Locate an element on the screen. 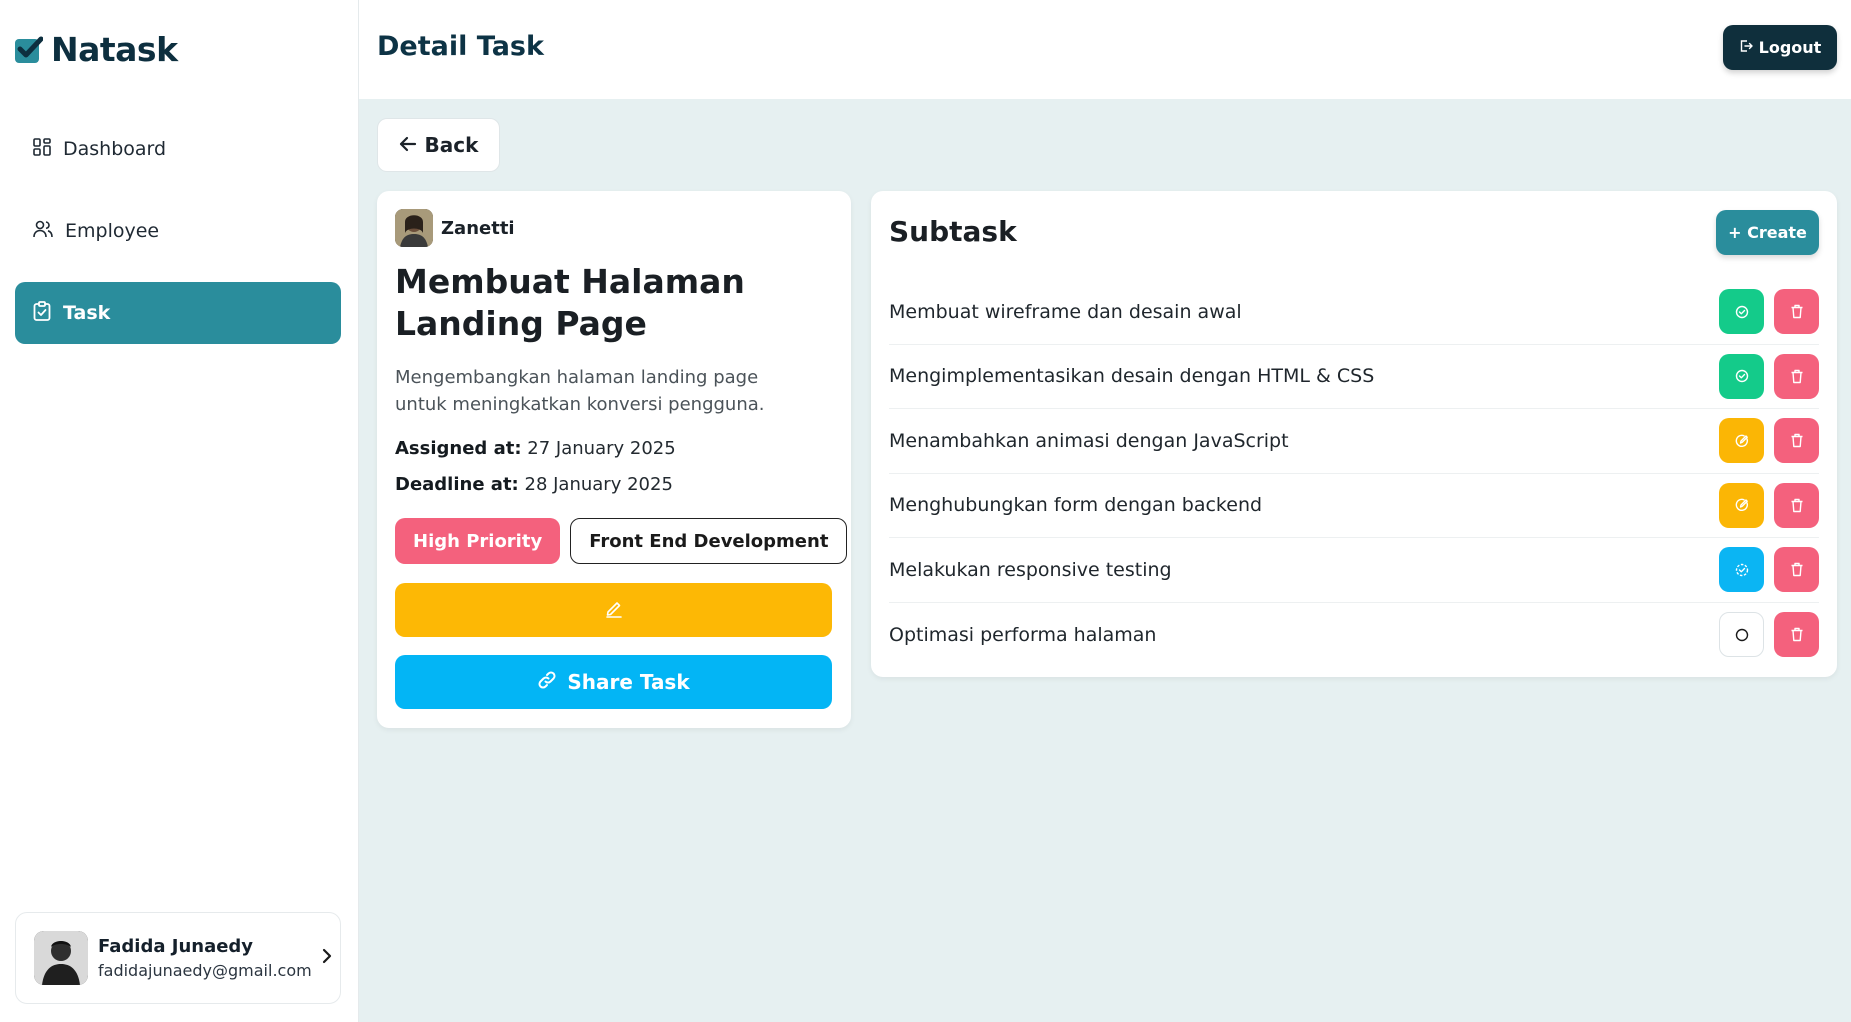 This screenshot has width=1851, height=1022. subtask-label: Melakukan responsive testing is located at coordinates (1030, 569).